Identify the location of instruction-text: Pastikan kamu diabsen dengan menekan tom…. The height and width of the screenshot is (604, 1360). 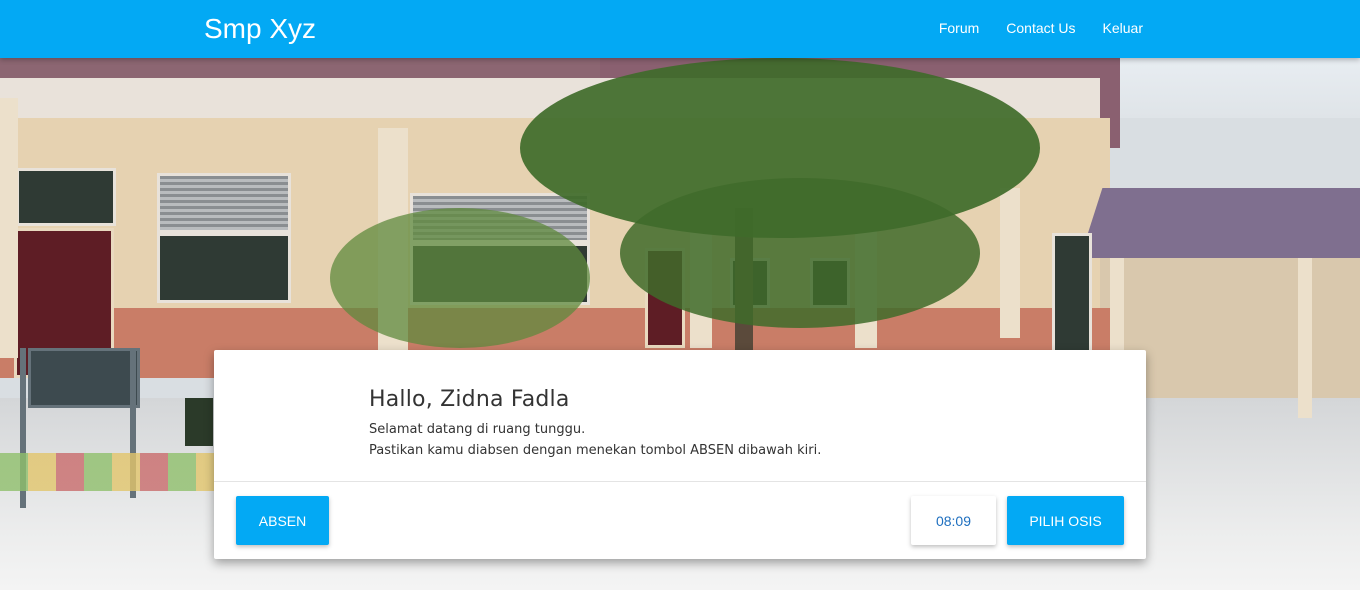
(595, 450).